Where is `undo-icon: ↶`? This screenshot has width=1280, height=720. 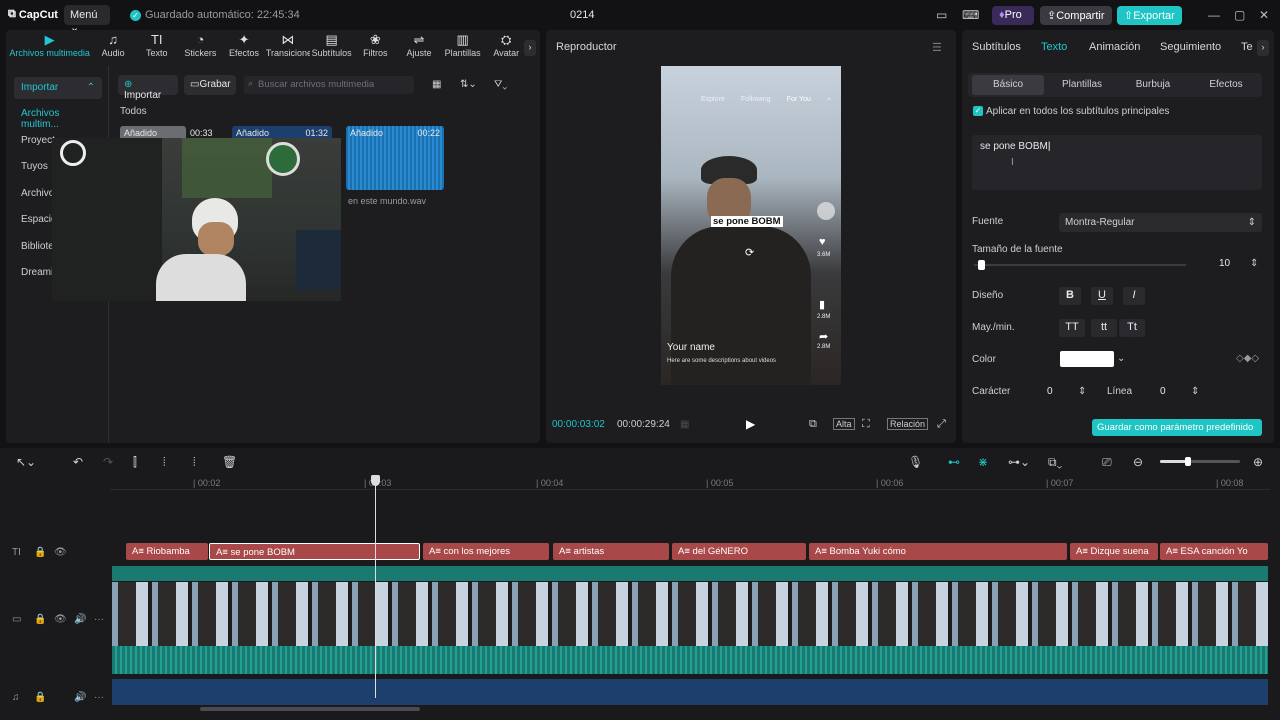 undo-icon: ↶ is located at coordinates (78, 462).